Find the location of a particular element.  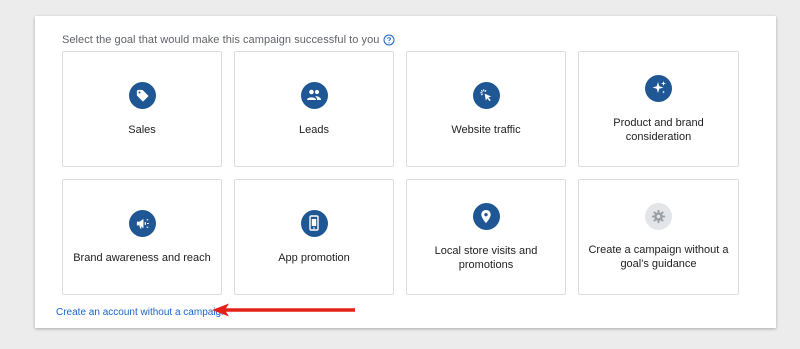

goal-card-leads: Leads is located at coordinates (314, 109).